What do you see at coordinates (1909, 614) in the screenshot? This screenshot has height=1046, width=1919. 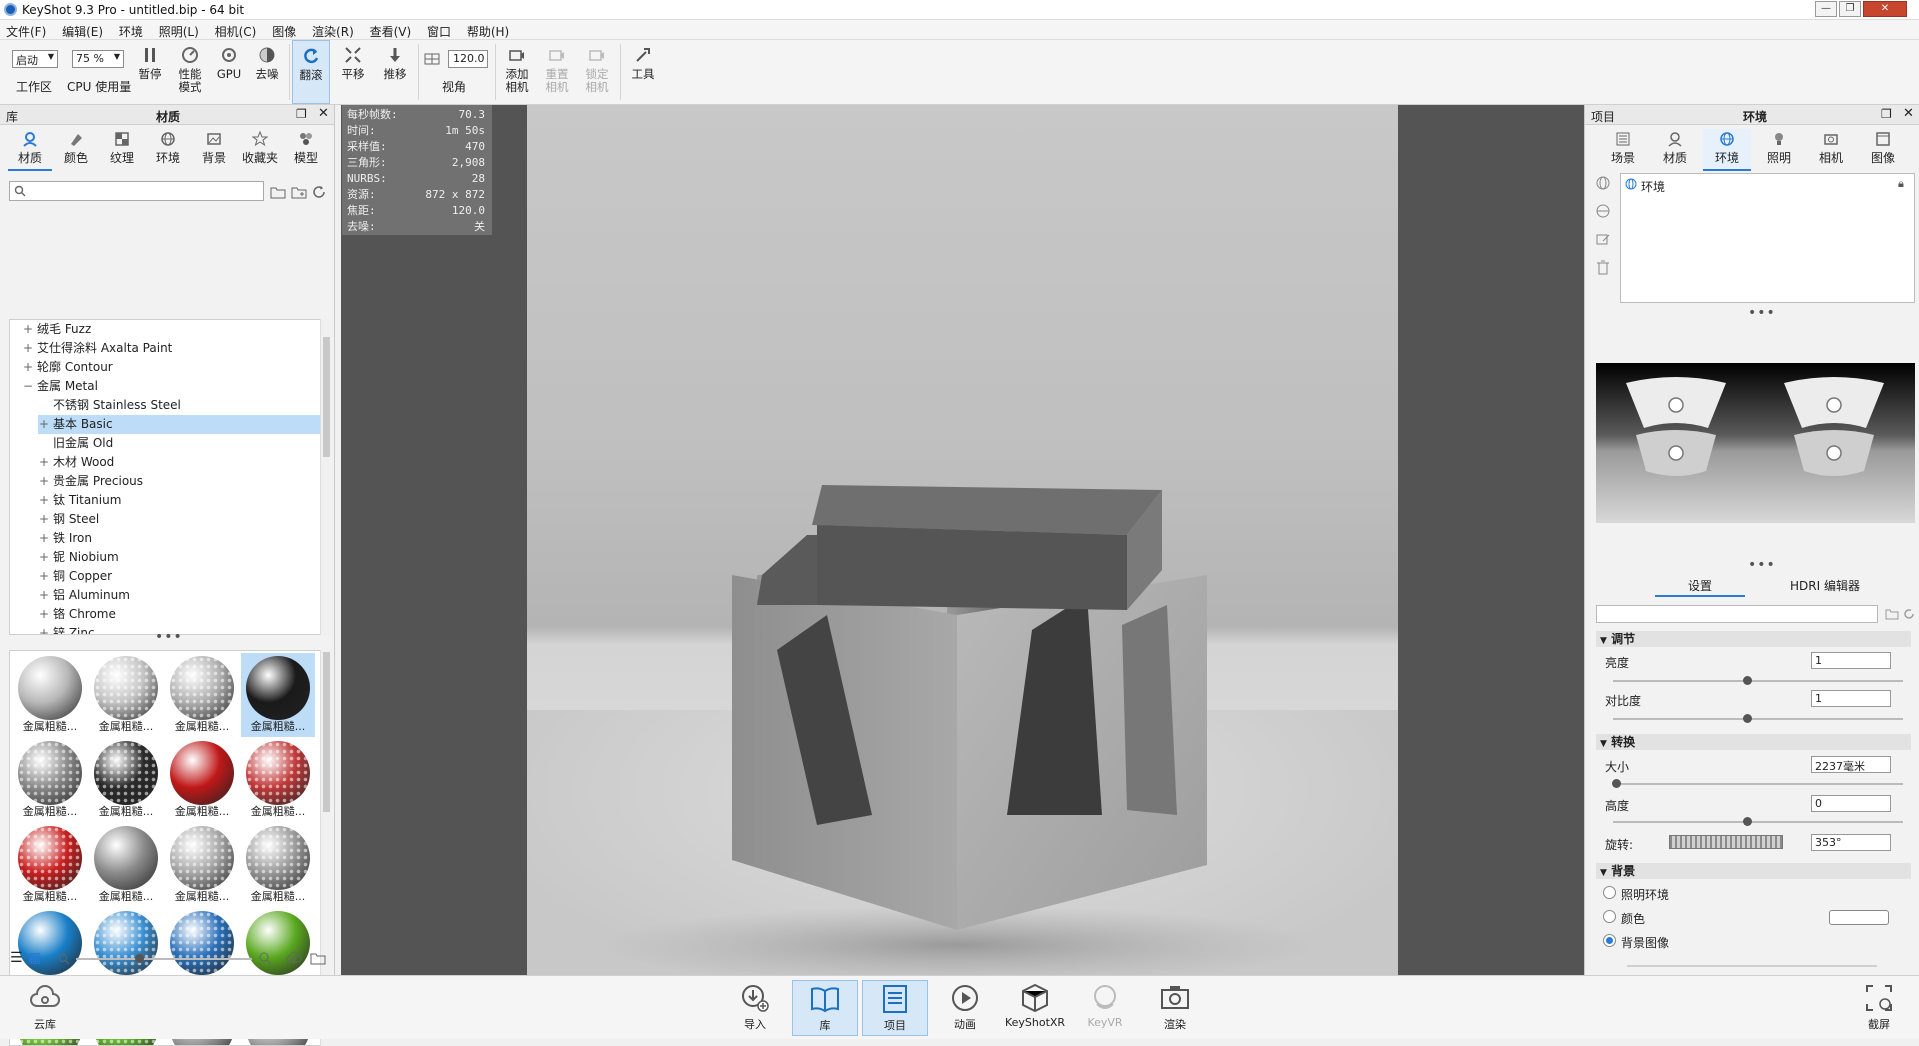 I see `reload-icon` at bounding box center [1909, 614].